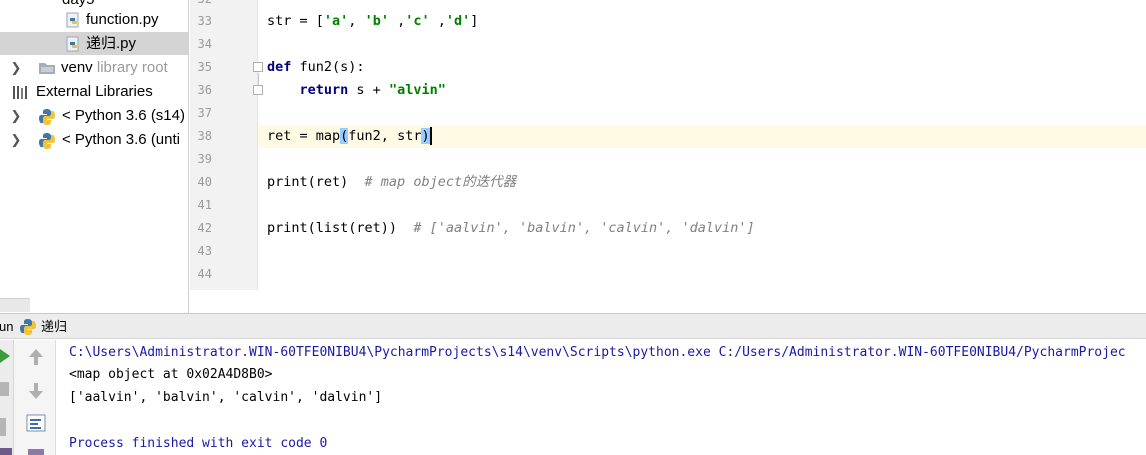 The height and width of the screenshot is (455, 1146). I want to click on fold-end-icon, so click(258, 90).